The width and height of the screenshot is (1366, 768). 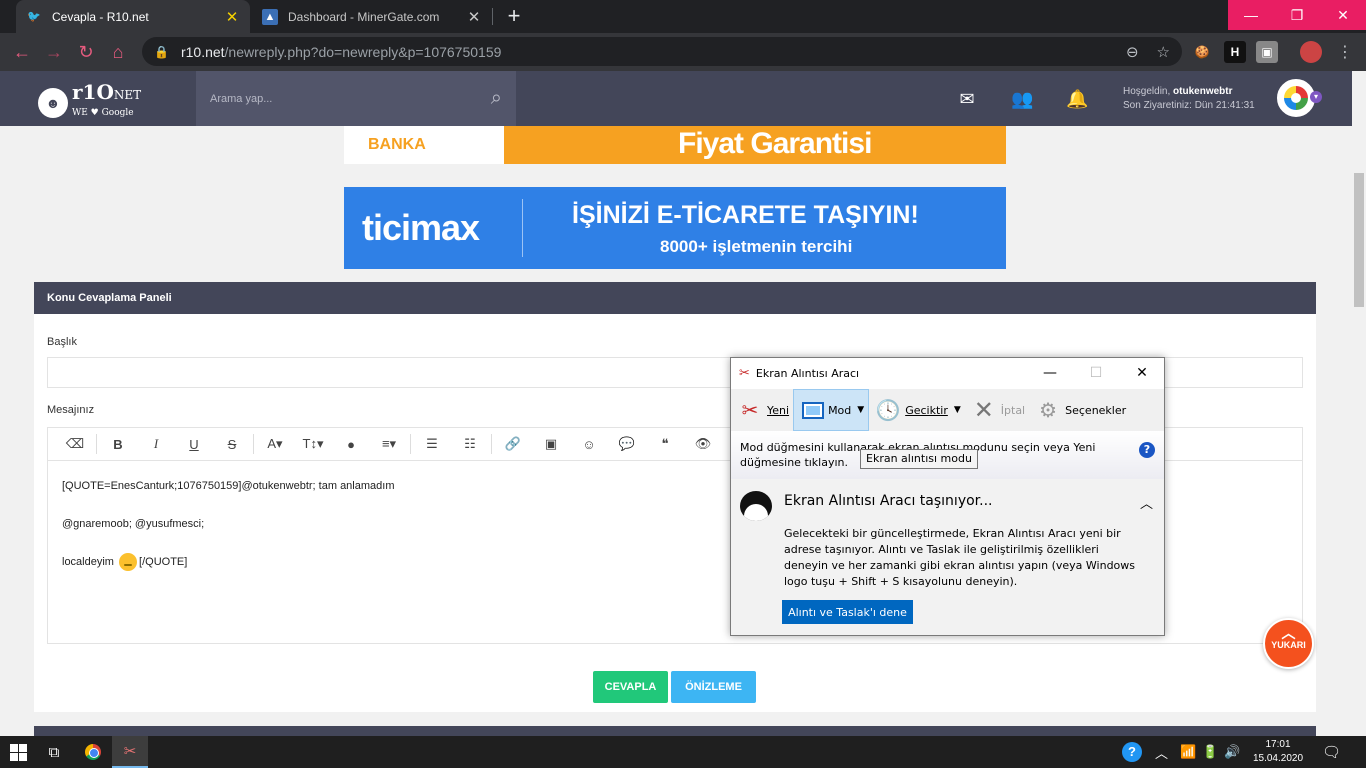 I want to click on help-icon: ?, so click(x=1147, y=450).